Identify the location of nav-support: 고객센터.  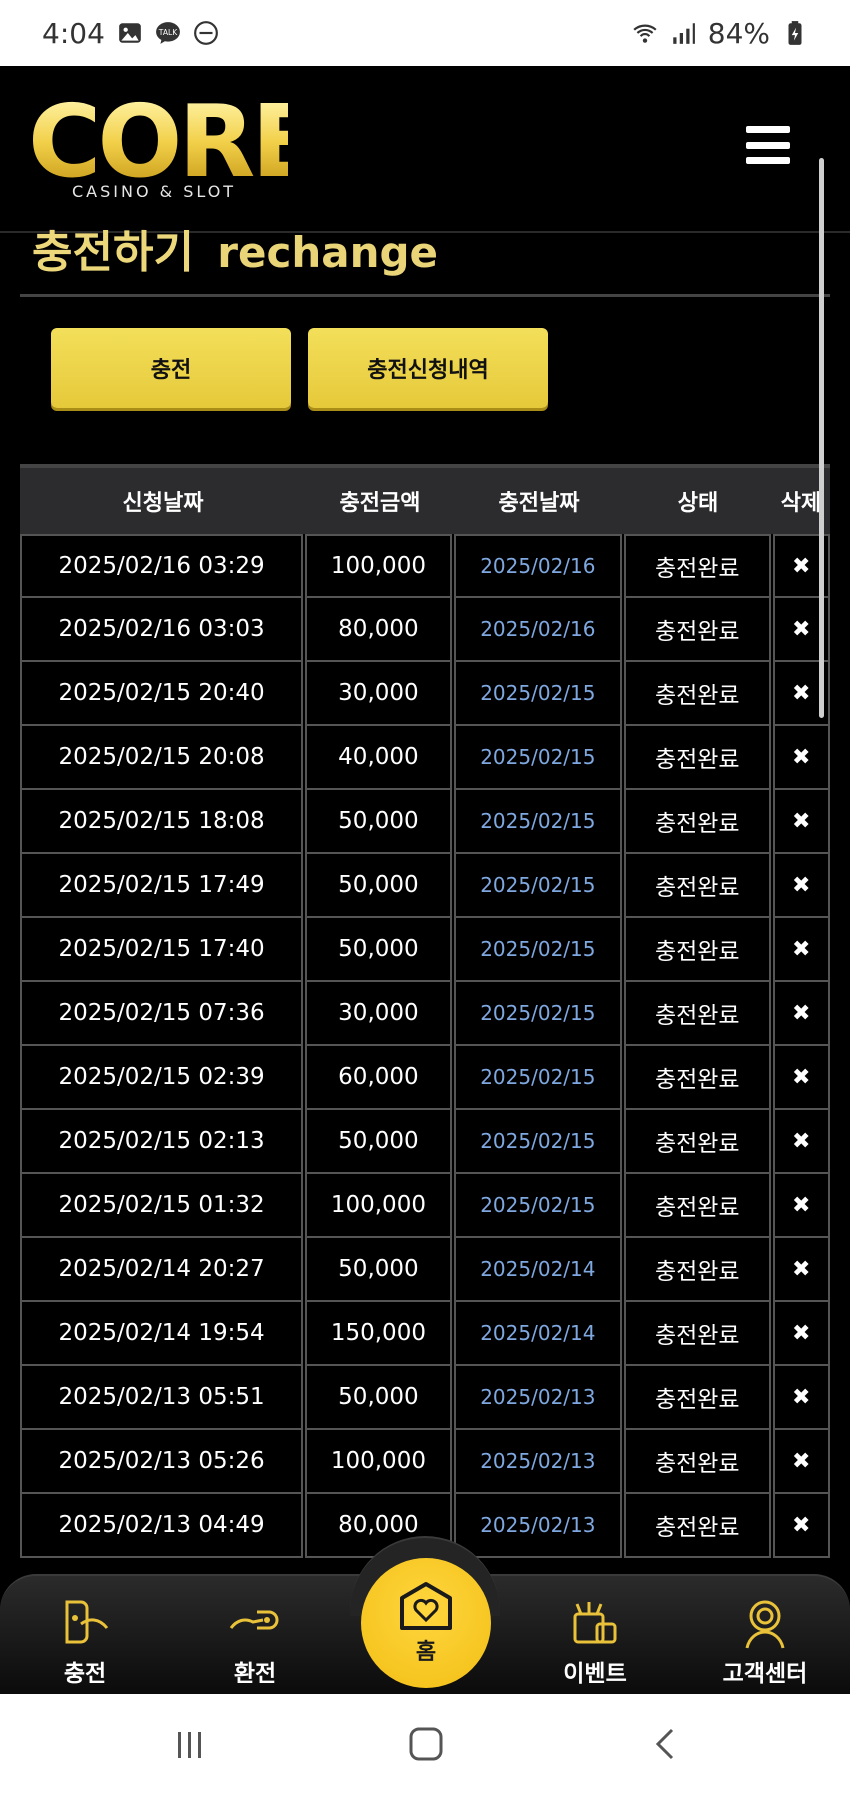
(765, 1641).